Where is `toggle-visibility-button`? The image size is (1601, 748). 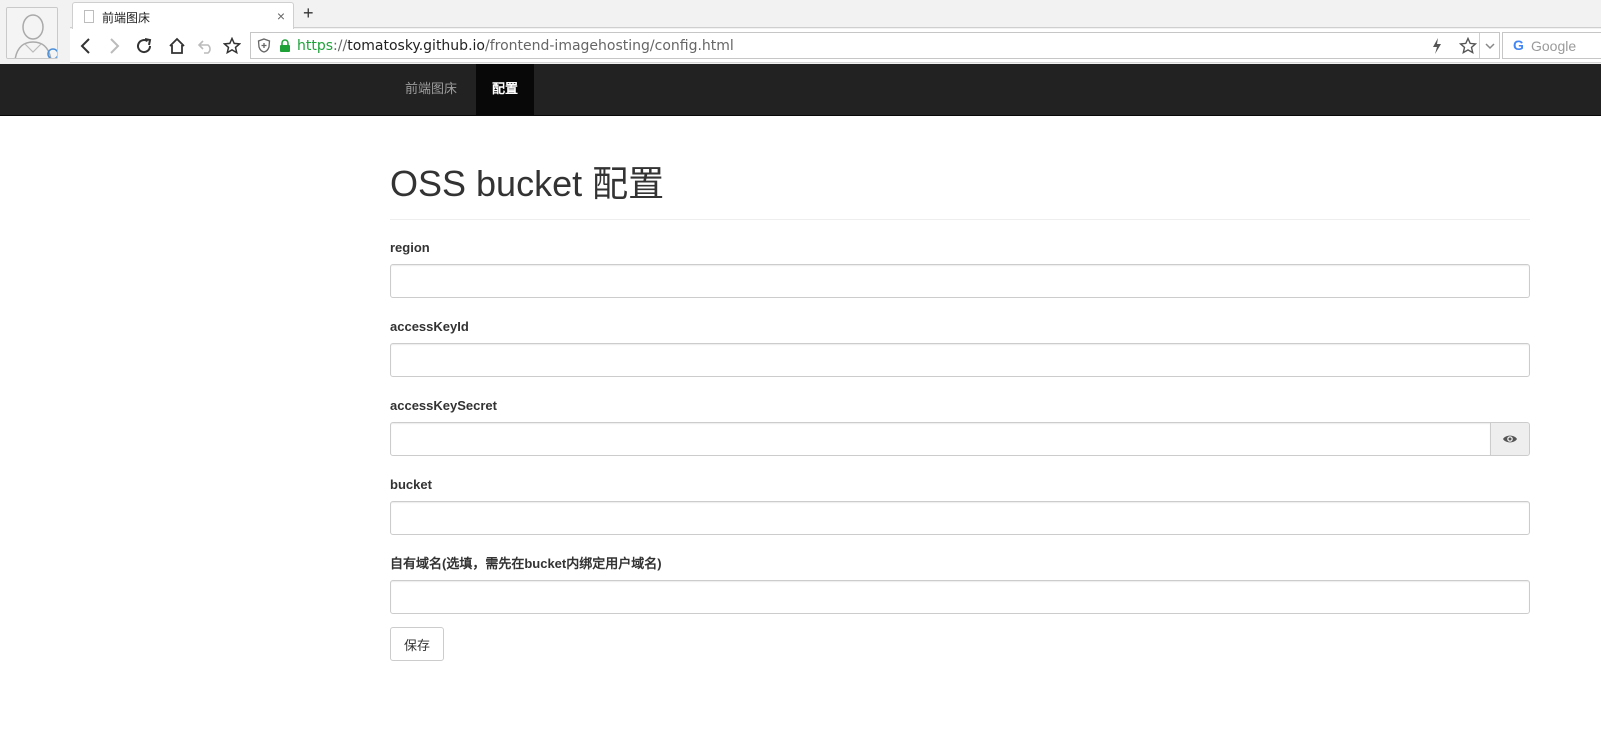
toggle-visibility-button is located at coordinates (1510, 439).